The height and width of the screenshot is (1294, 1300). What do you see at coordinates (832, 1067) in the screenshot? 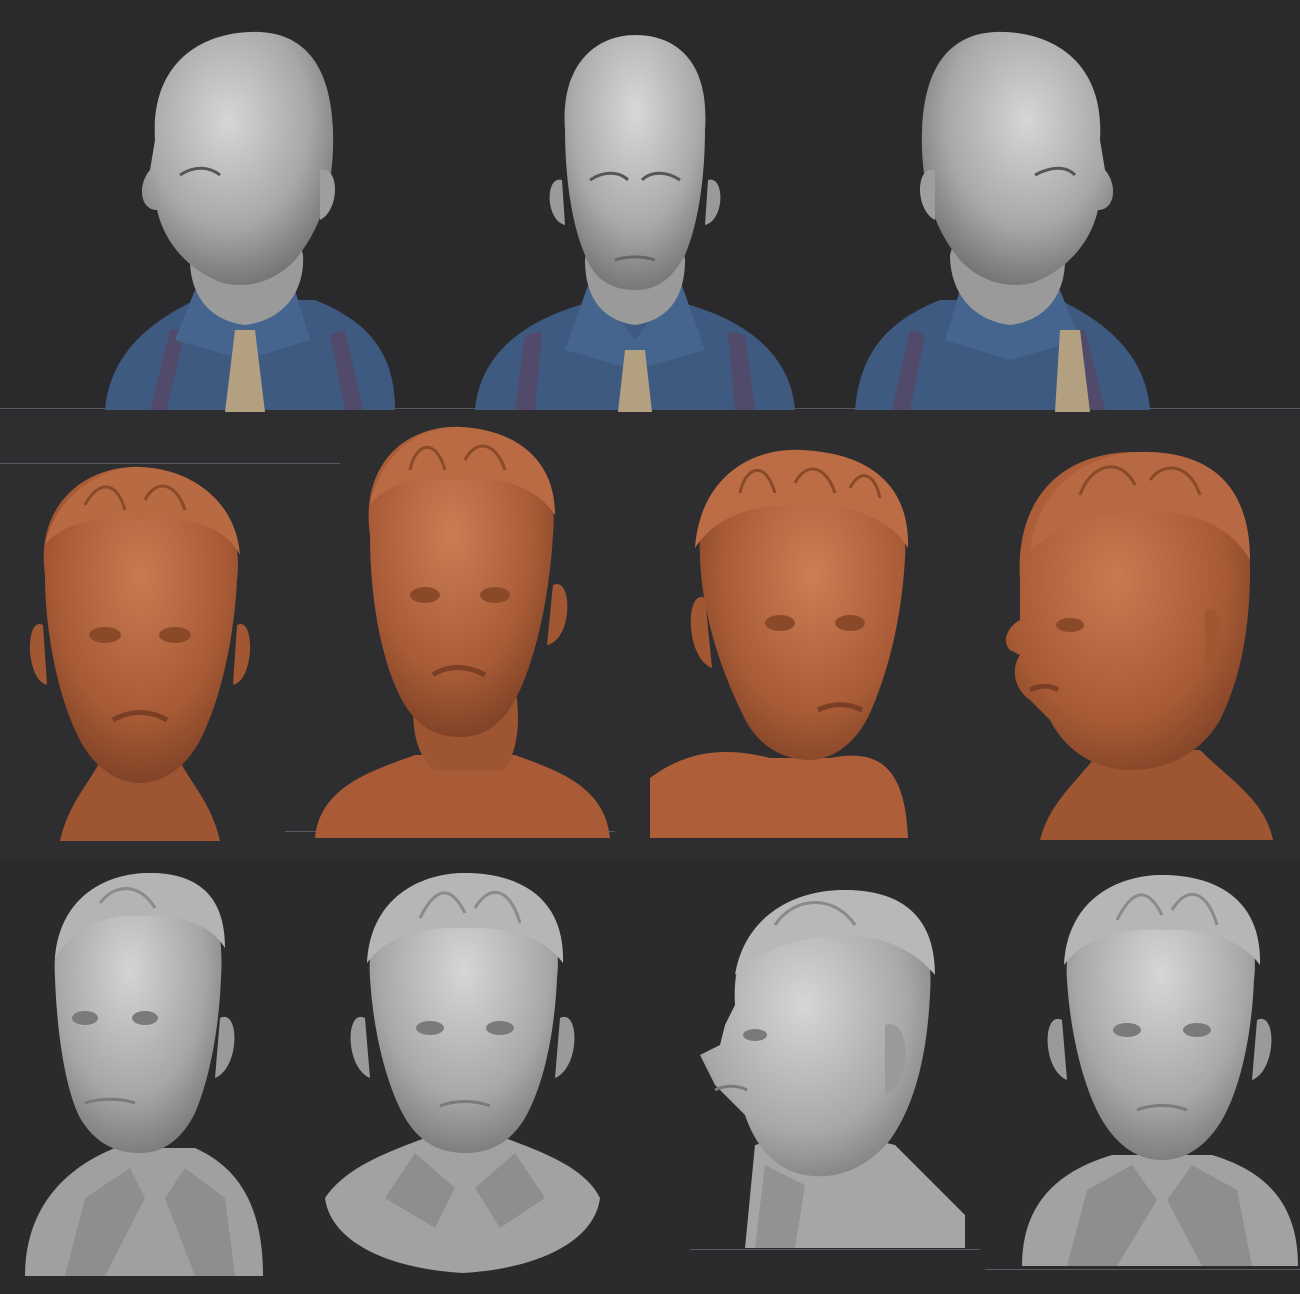
I see `grey-bust-profile-left` at bounding box center [832, 1067].